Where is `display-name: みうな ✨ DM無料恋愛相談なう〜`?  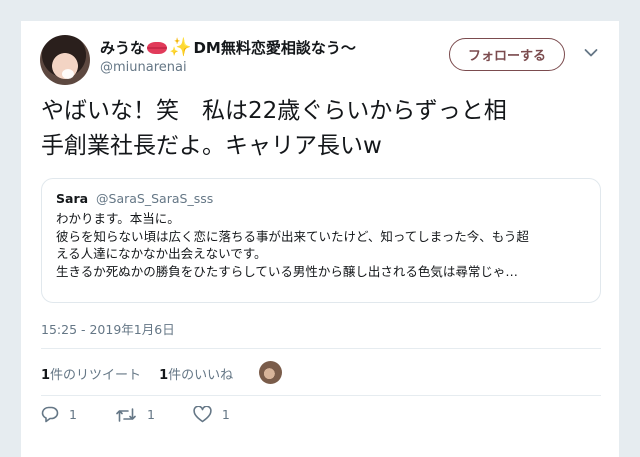 display-name: みうな ✨ DM無料恋愛相談なう〜 is located at coordinates (228, 47).